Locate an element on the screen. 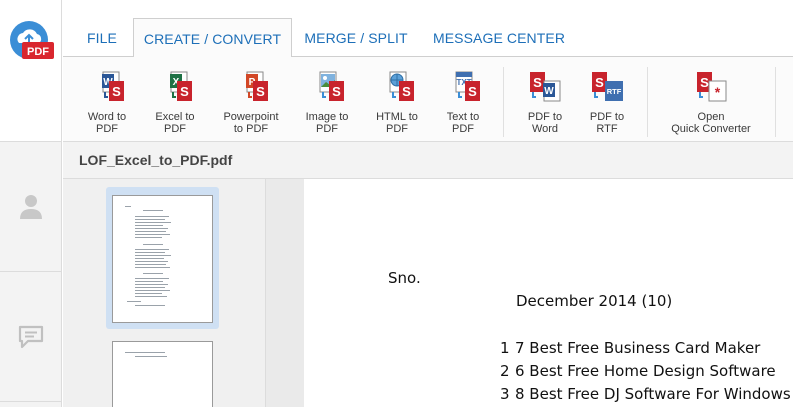  doc-line-num: 3 is located at coordinates (505, 394).